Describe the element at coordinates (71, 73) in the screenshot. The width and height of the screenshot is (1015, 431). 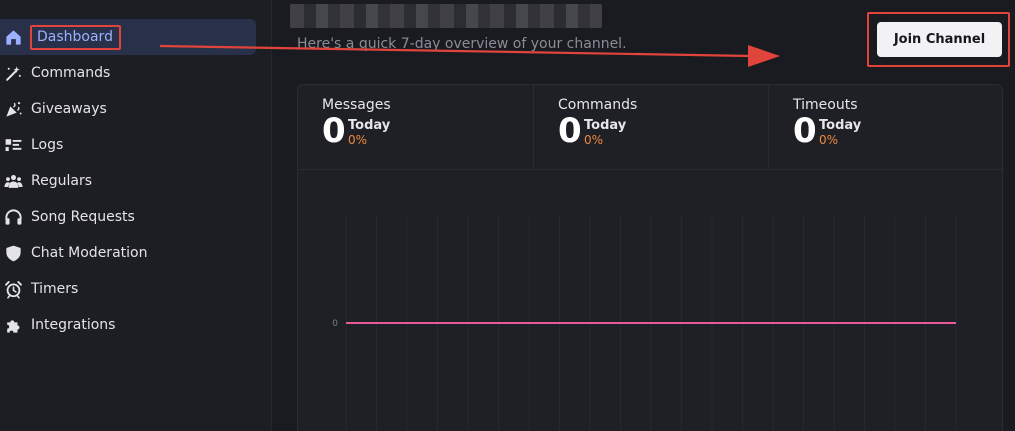
I see `sidebar-item-label: Commands` at that location.